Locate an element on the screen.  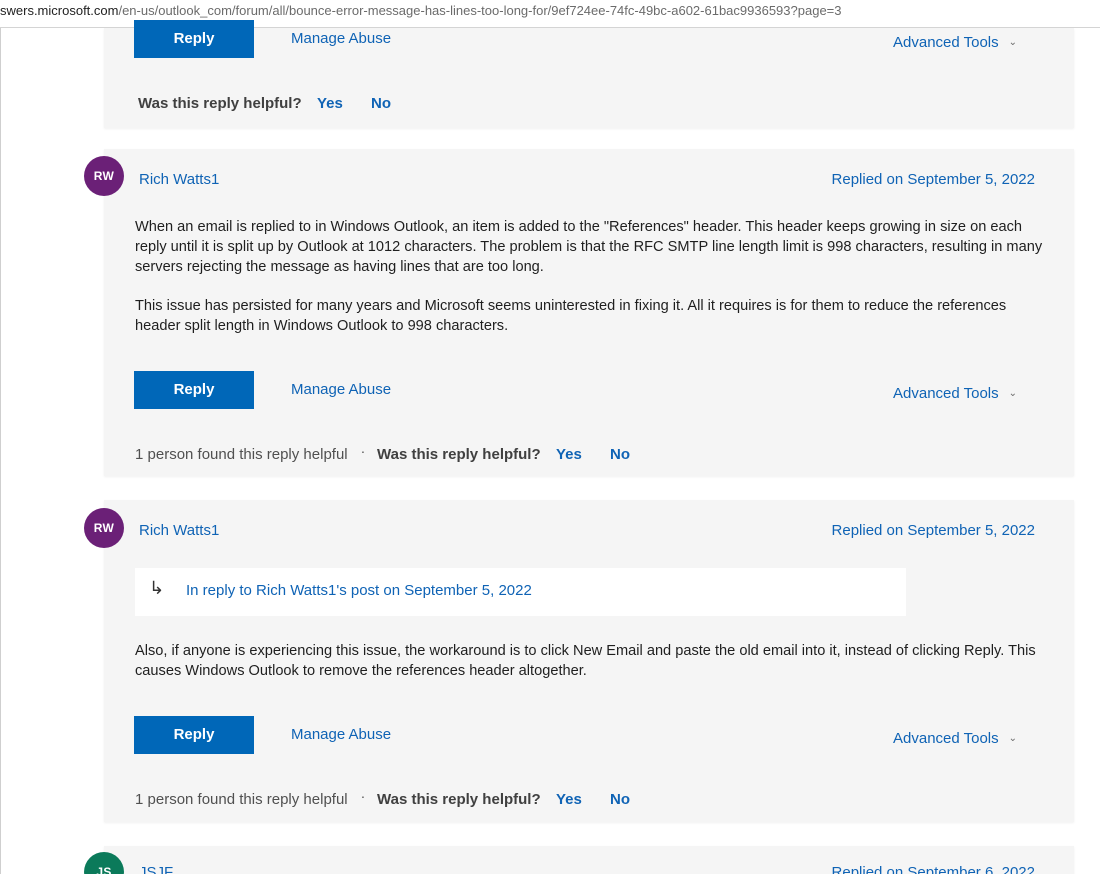
url-host: swers.microsoft.com is located at coordinates (59, 10).